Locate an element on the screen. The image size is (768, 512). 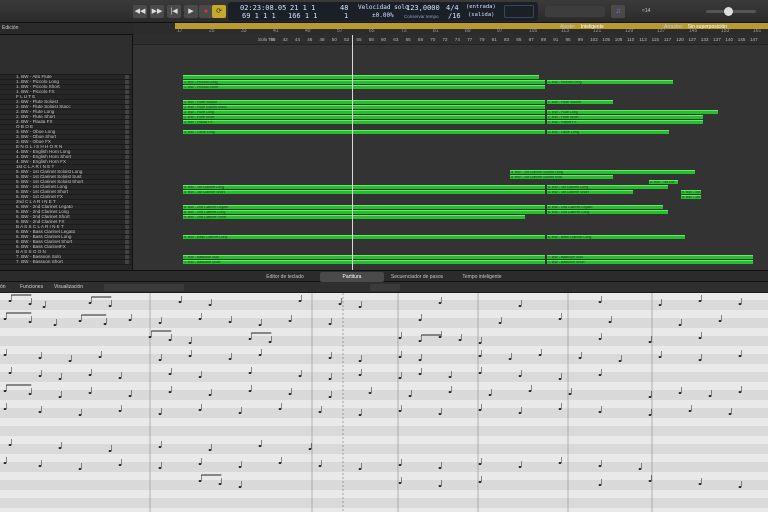
tab-1: Partitura is located at coordinates (352, 277).